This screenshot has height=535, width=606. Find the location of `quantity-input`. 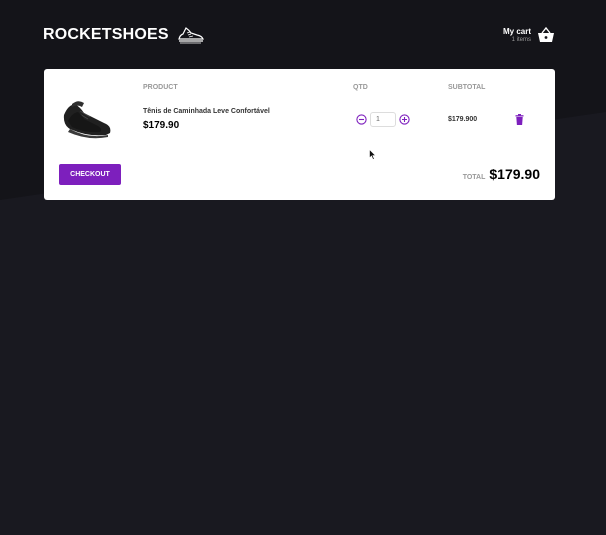

quantity-input is located at coordinates (383, 119).